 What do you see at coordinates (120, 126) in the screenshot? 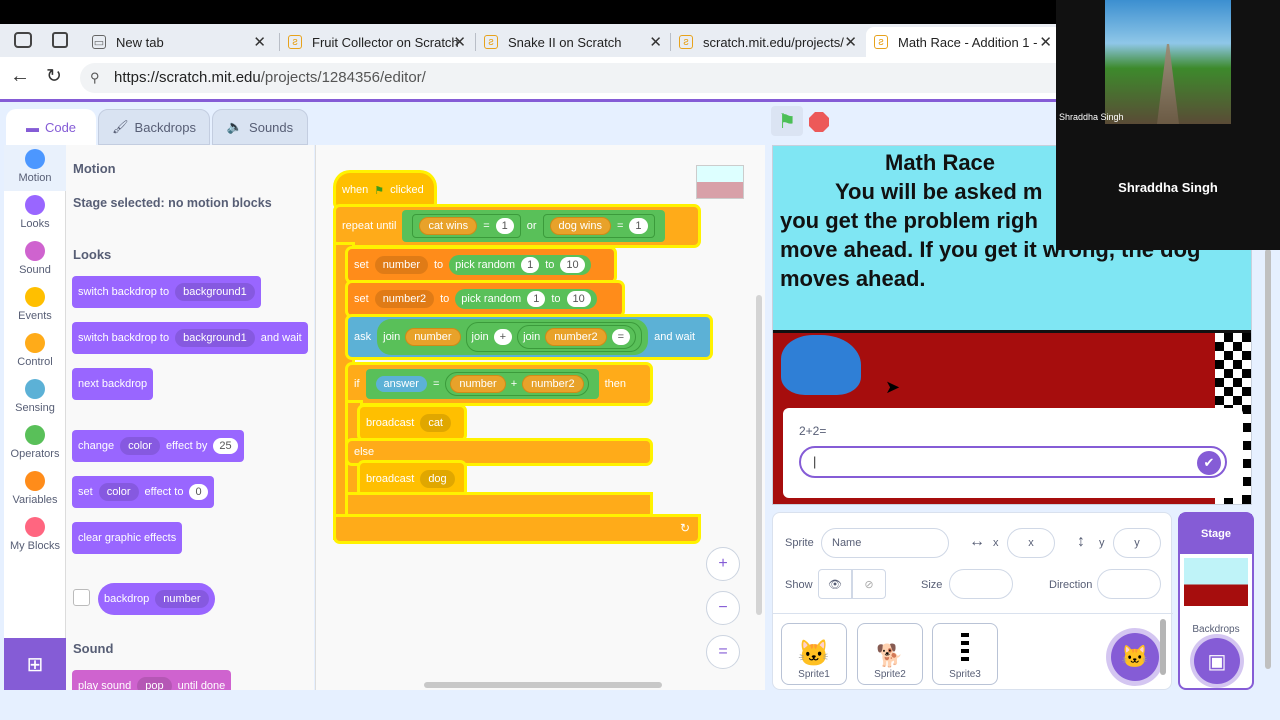
I see `paintbrush-icon: 🖌` at bounding box center [120, 126].